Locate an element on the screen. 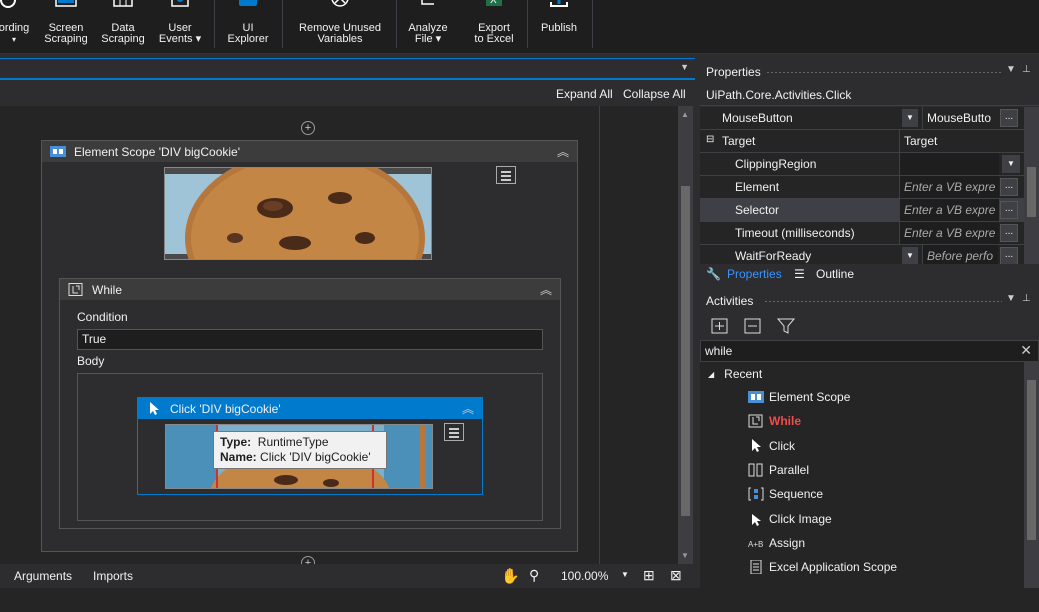 Image resolution: width=1039 pixels, height=612 pixels. tooltip-type-label: Type: is located at coordinates (236, 442).